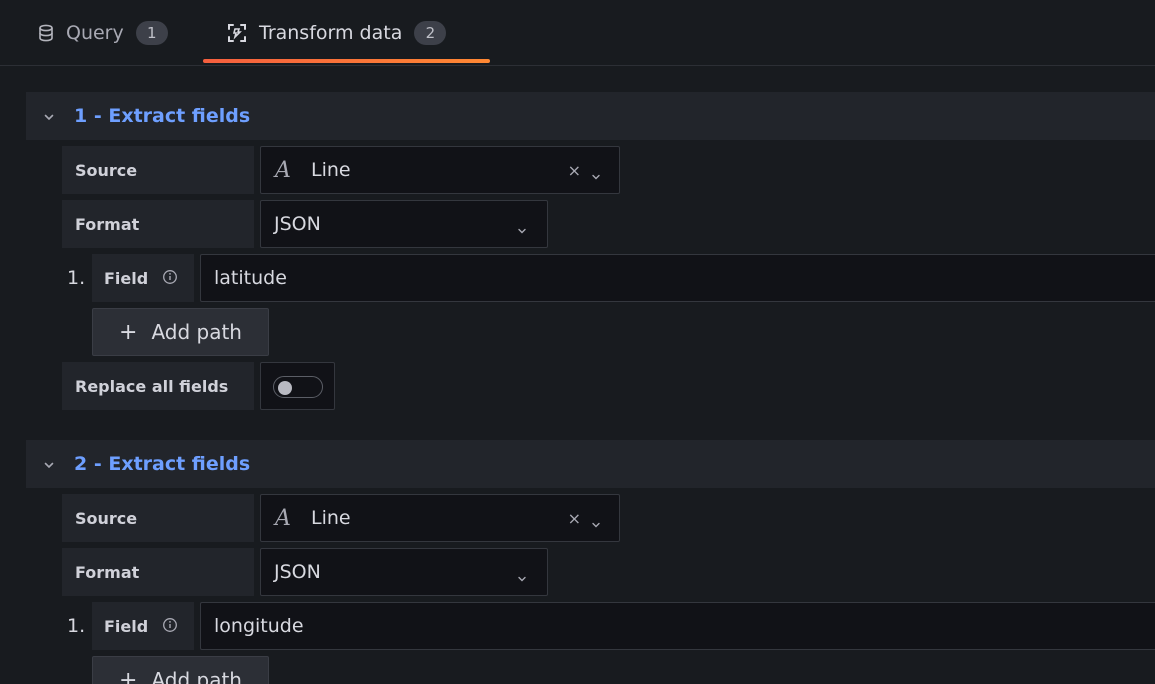  I want to click on replace-all-fields-toggle, so click(298, 387).